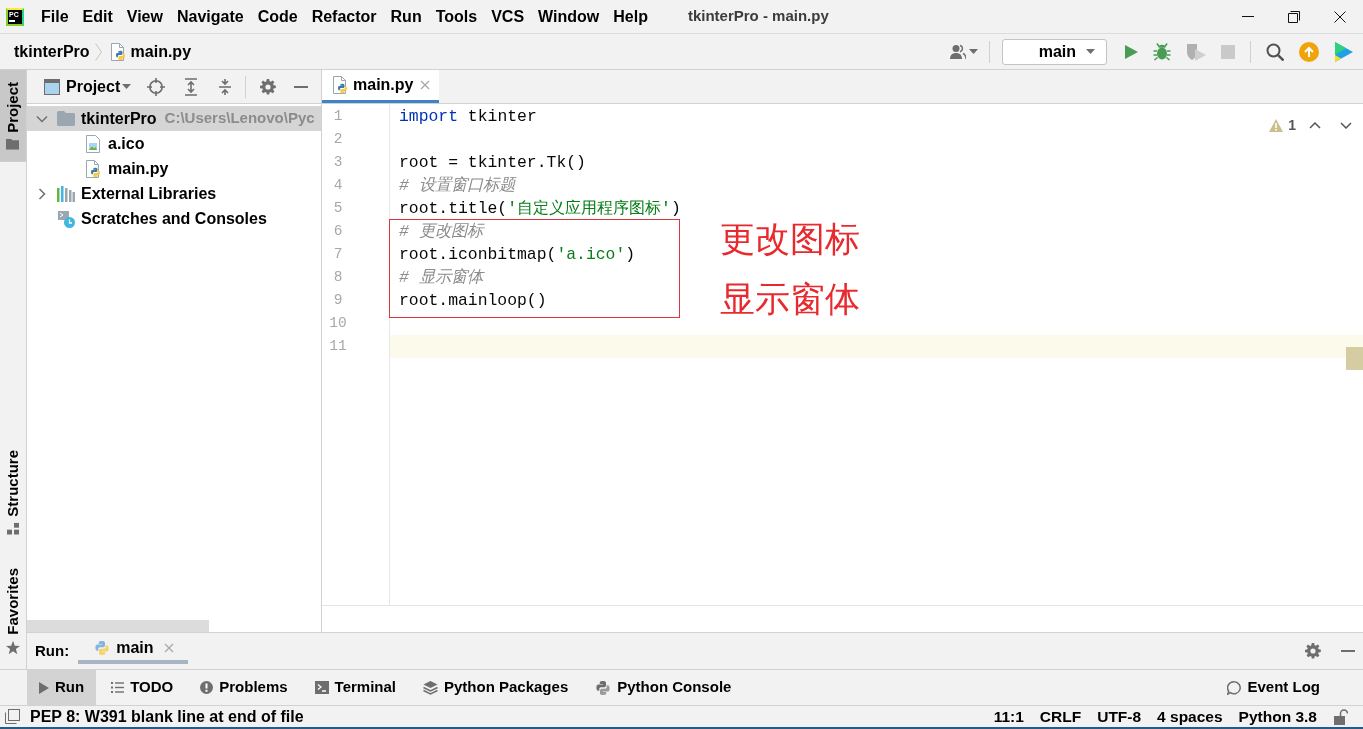  What do you see at coordinates (473, 300) in the screenshot?
I see `code-line: root.mainloop()` at bounding box center [473, 300].